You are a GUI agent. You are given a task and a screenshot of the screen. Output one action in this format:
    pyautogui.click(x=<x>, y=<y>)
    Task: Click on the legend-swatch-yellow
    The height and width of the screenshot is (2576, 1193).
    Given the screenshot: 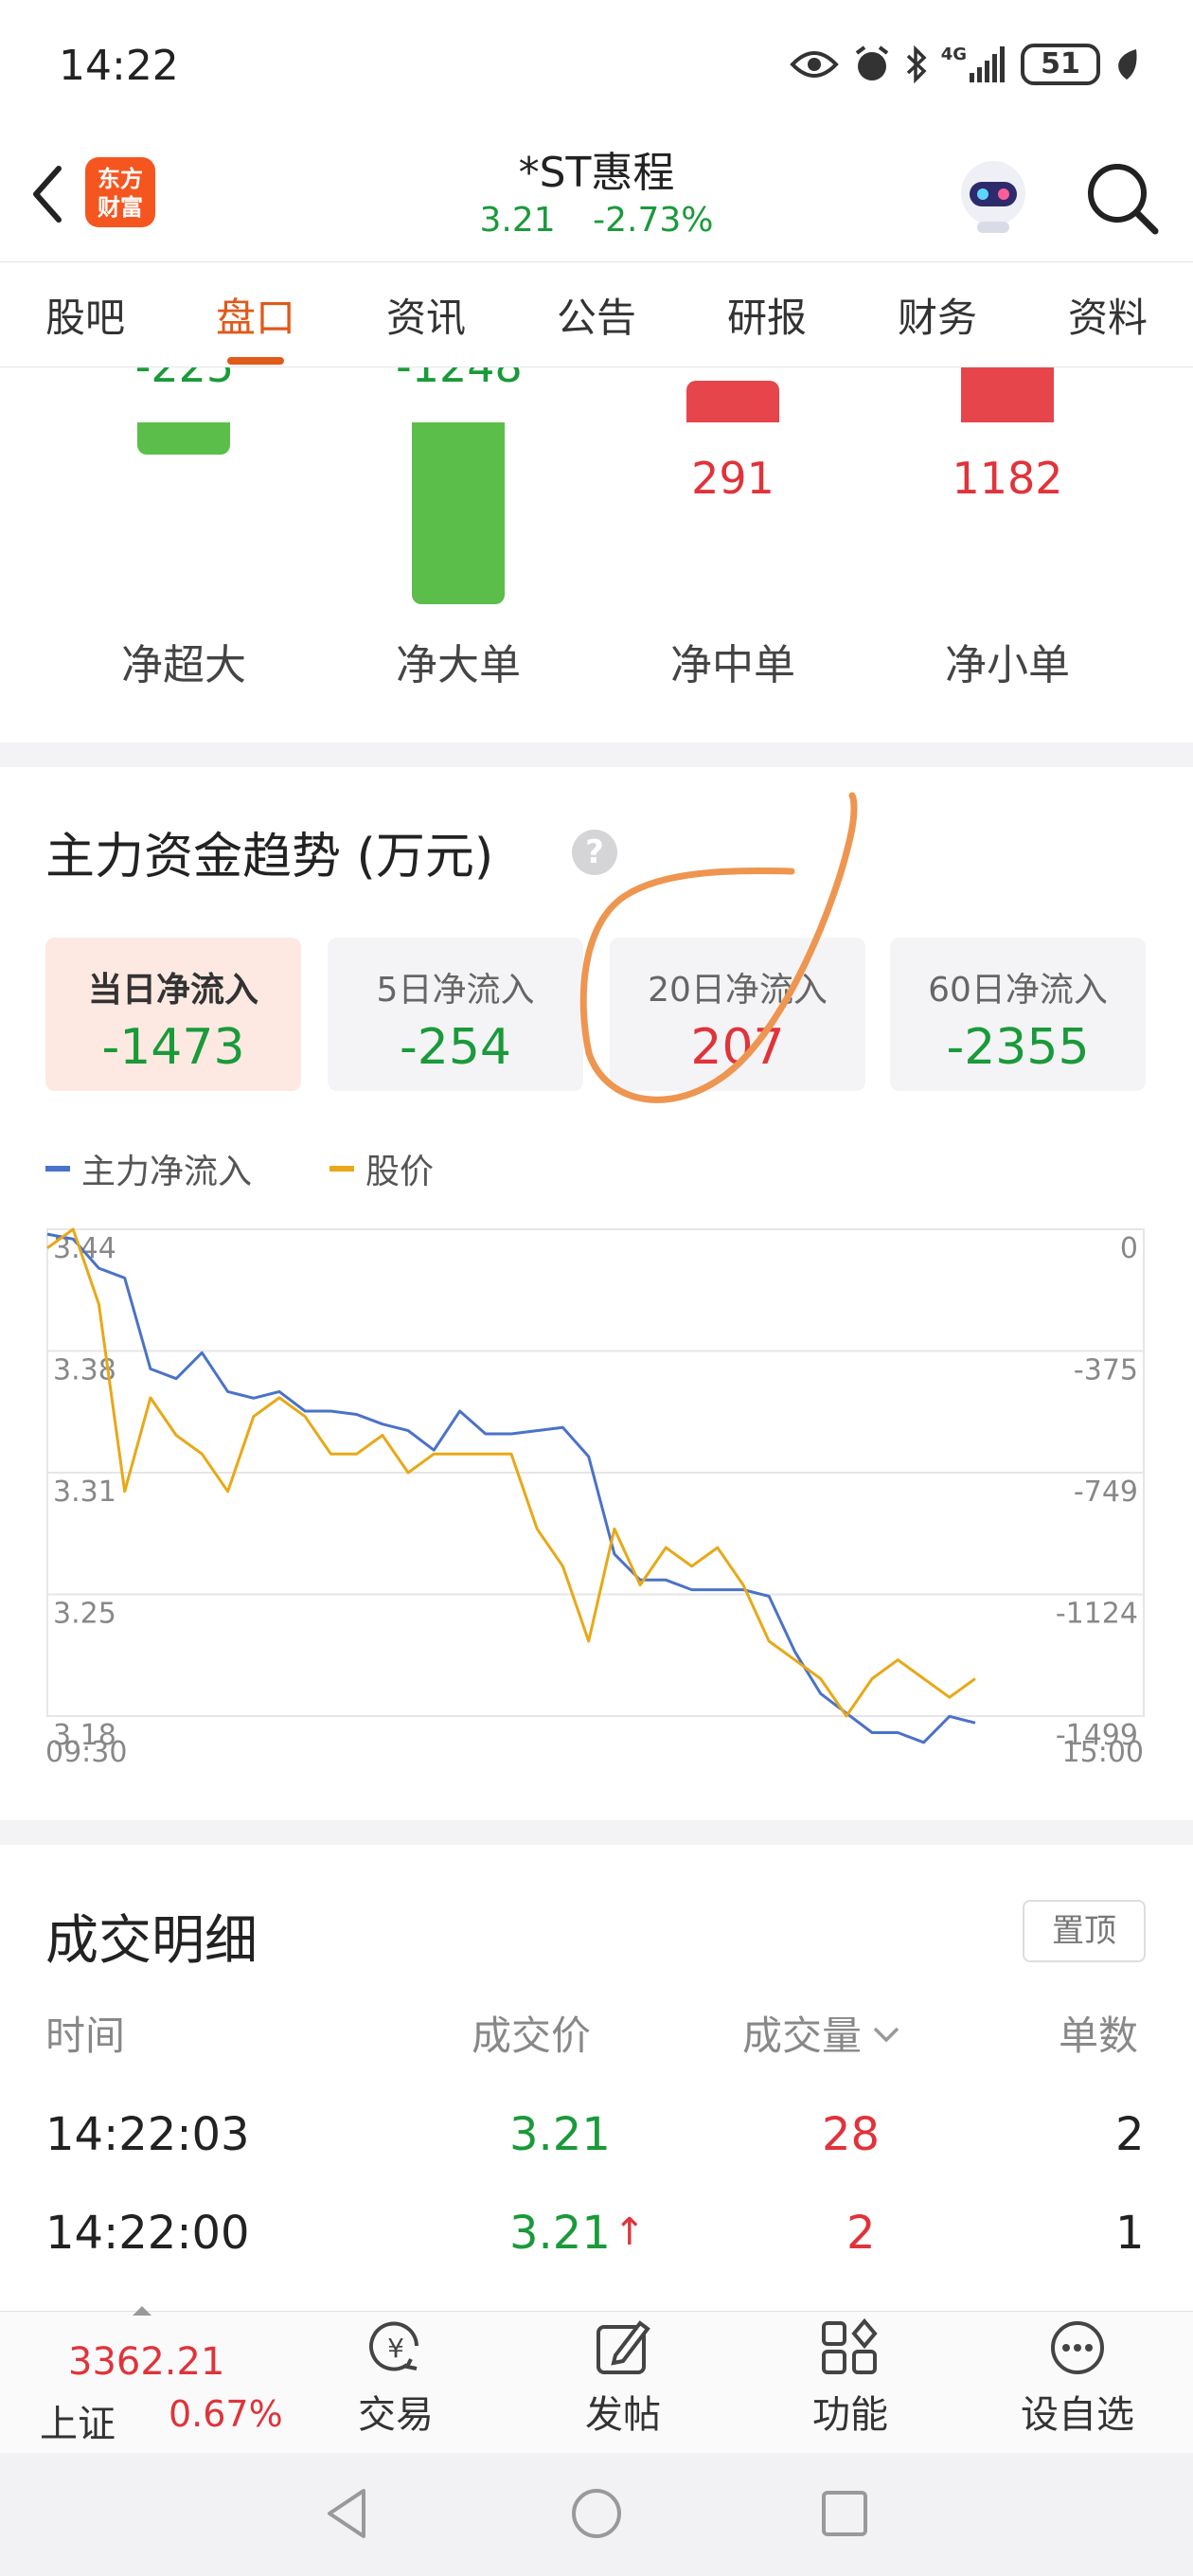 What is the action you would take?
    pyautogui.click(x=341, y=1169)
    